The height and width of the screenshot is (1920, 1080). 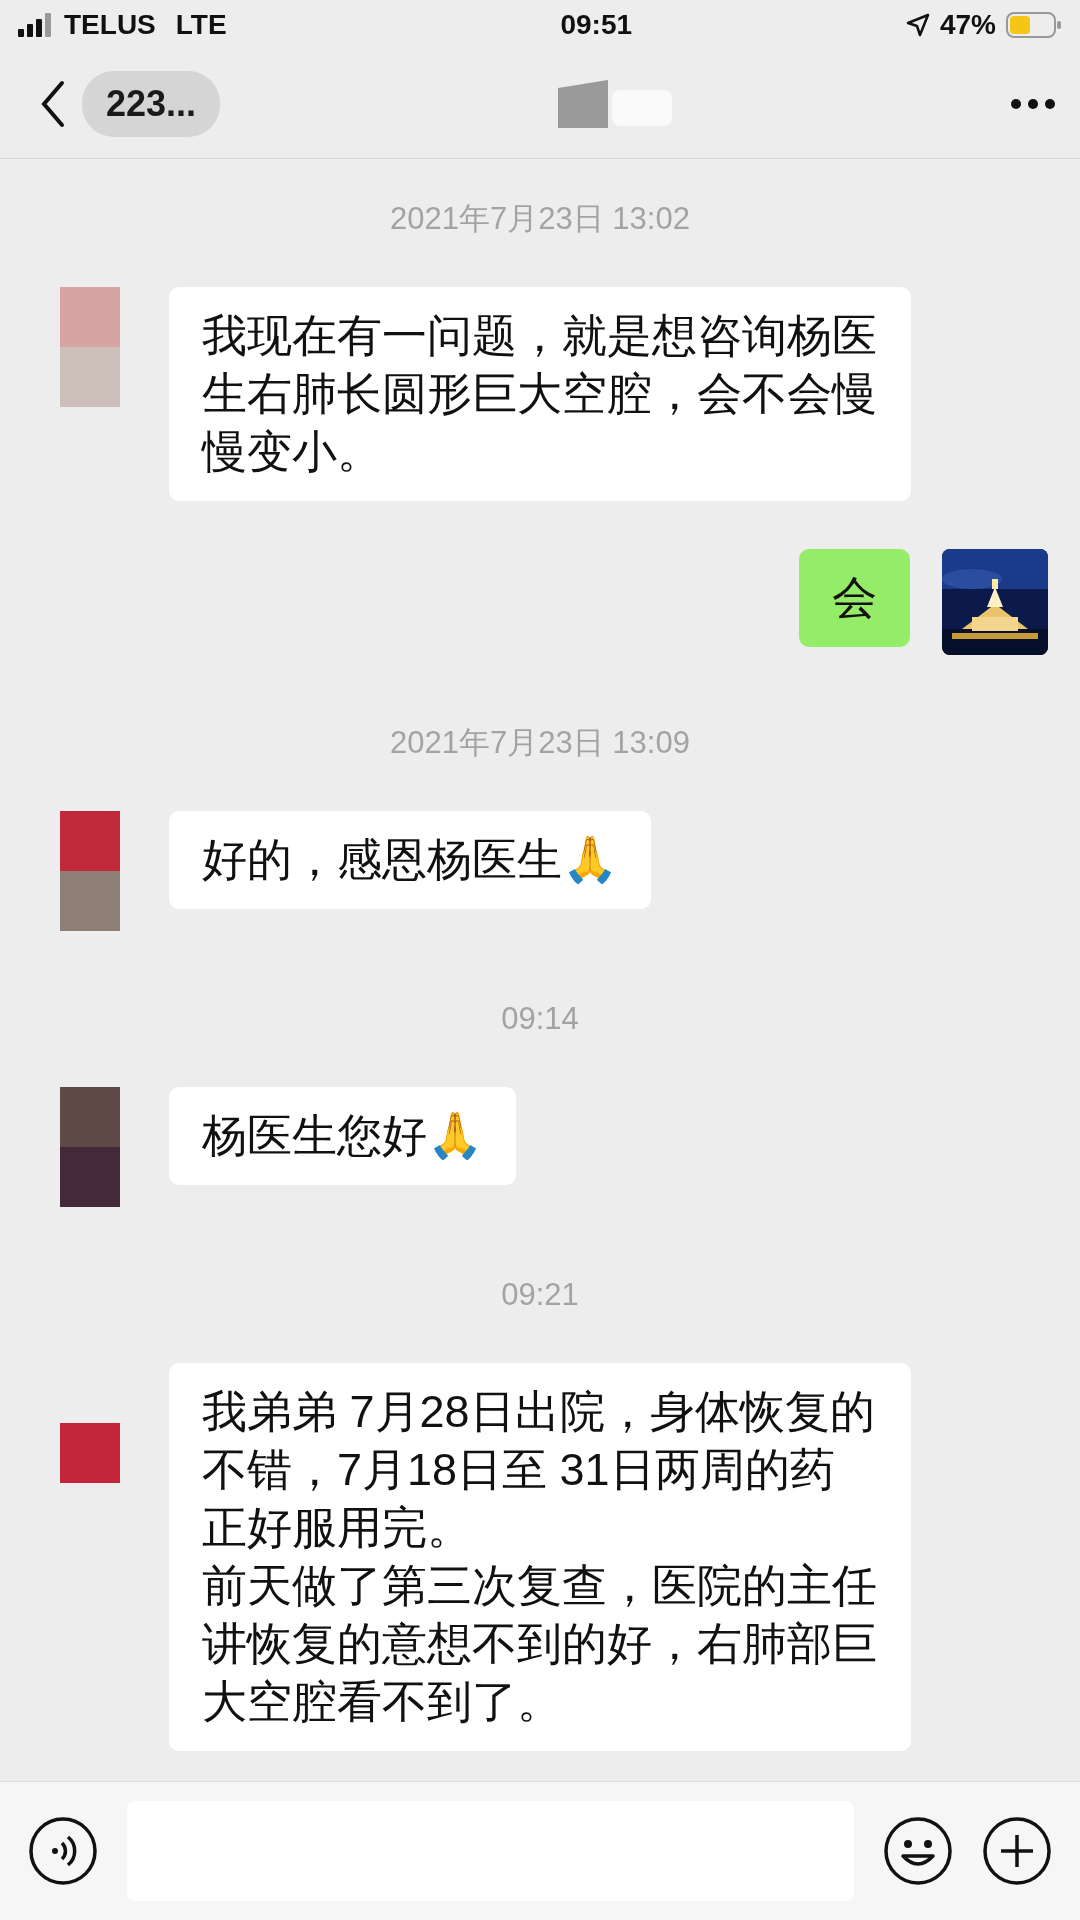 What do you see at coordinates (53, 103) in the screenshot?
I see `back-icon` at bounding box center [53, 103].